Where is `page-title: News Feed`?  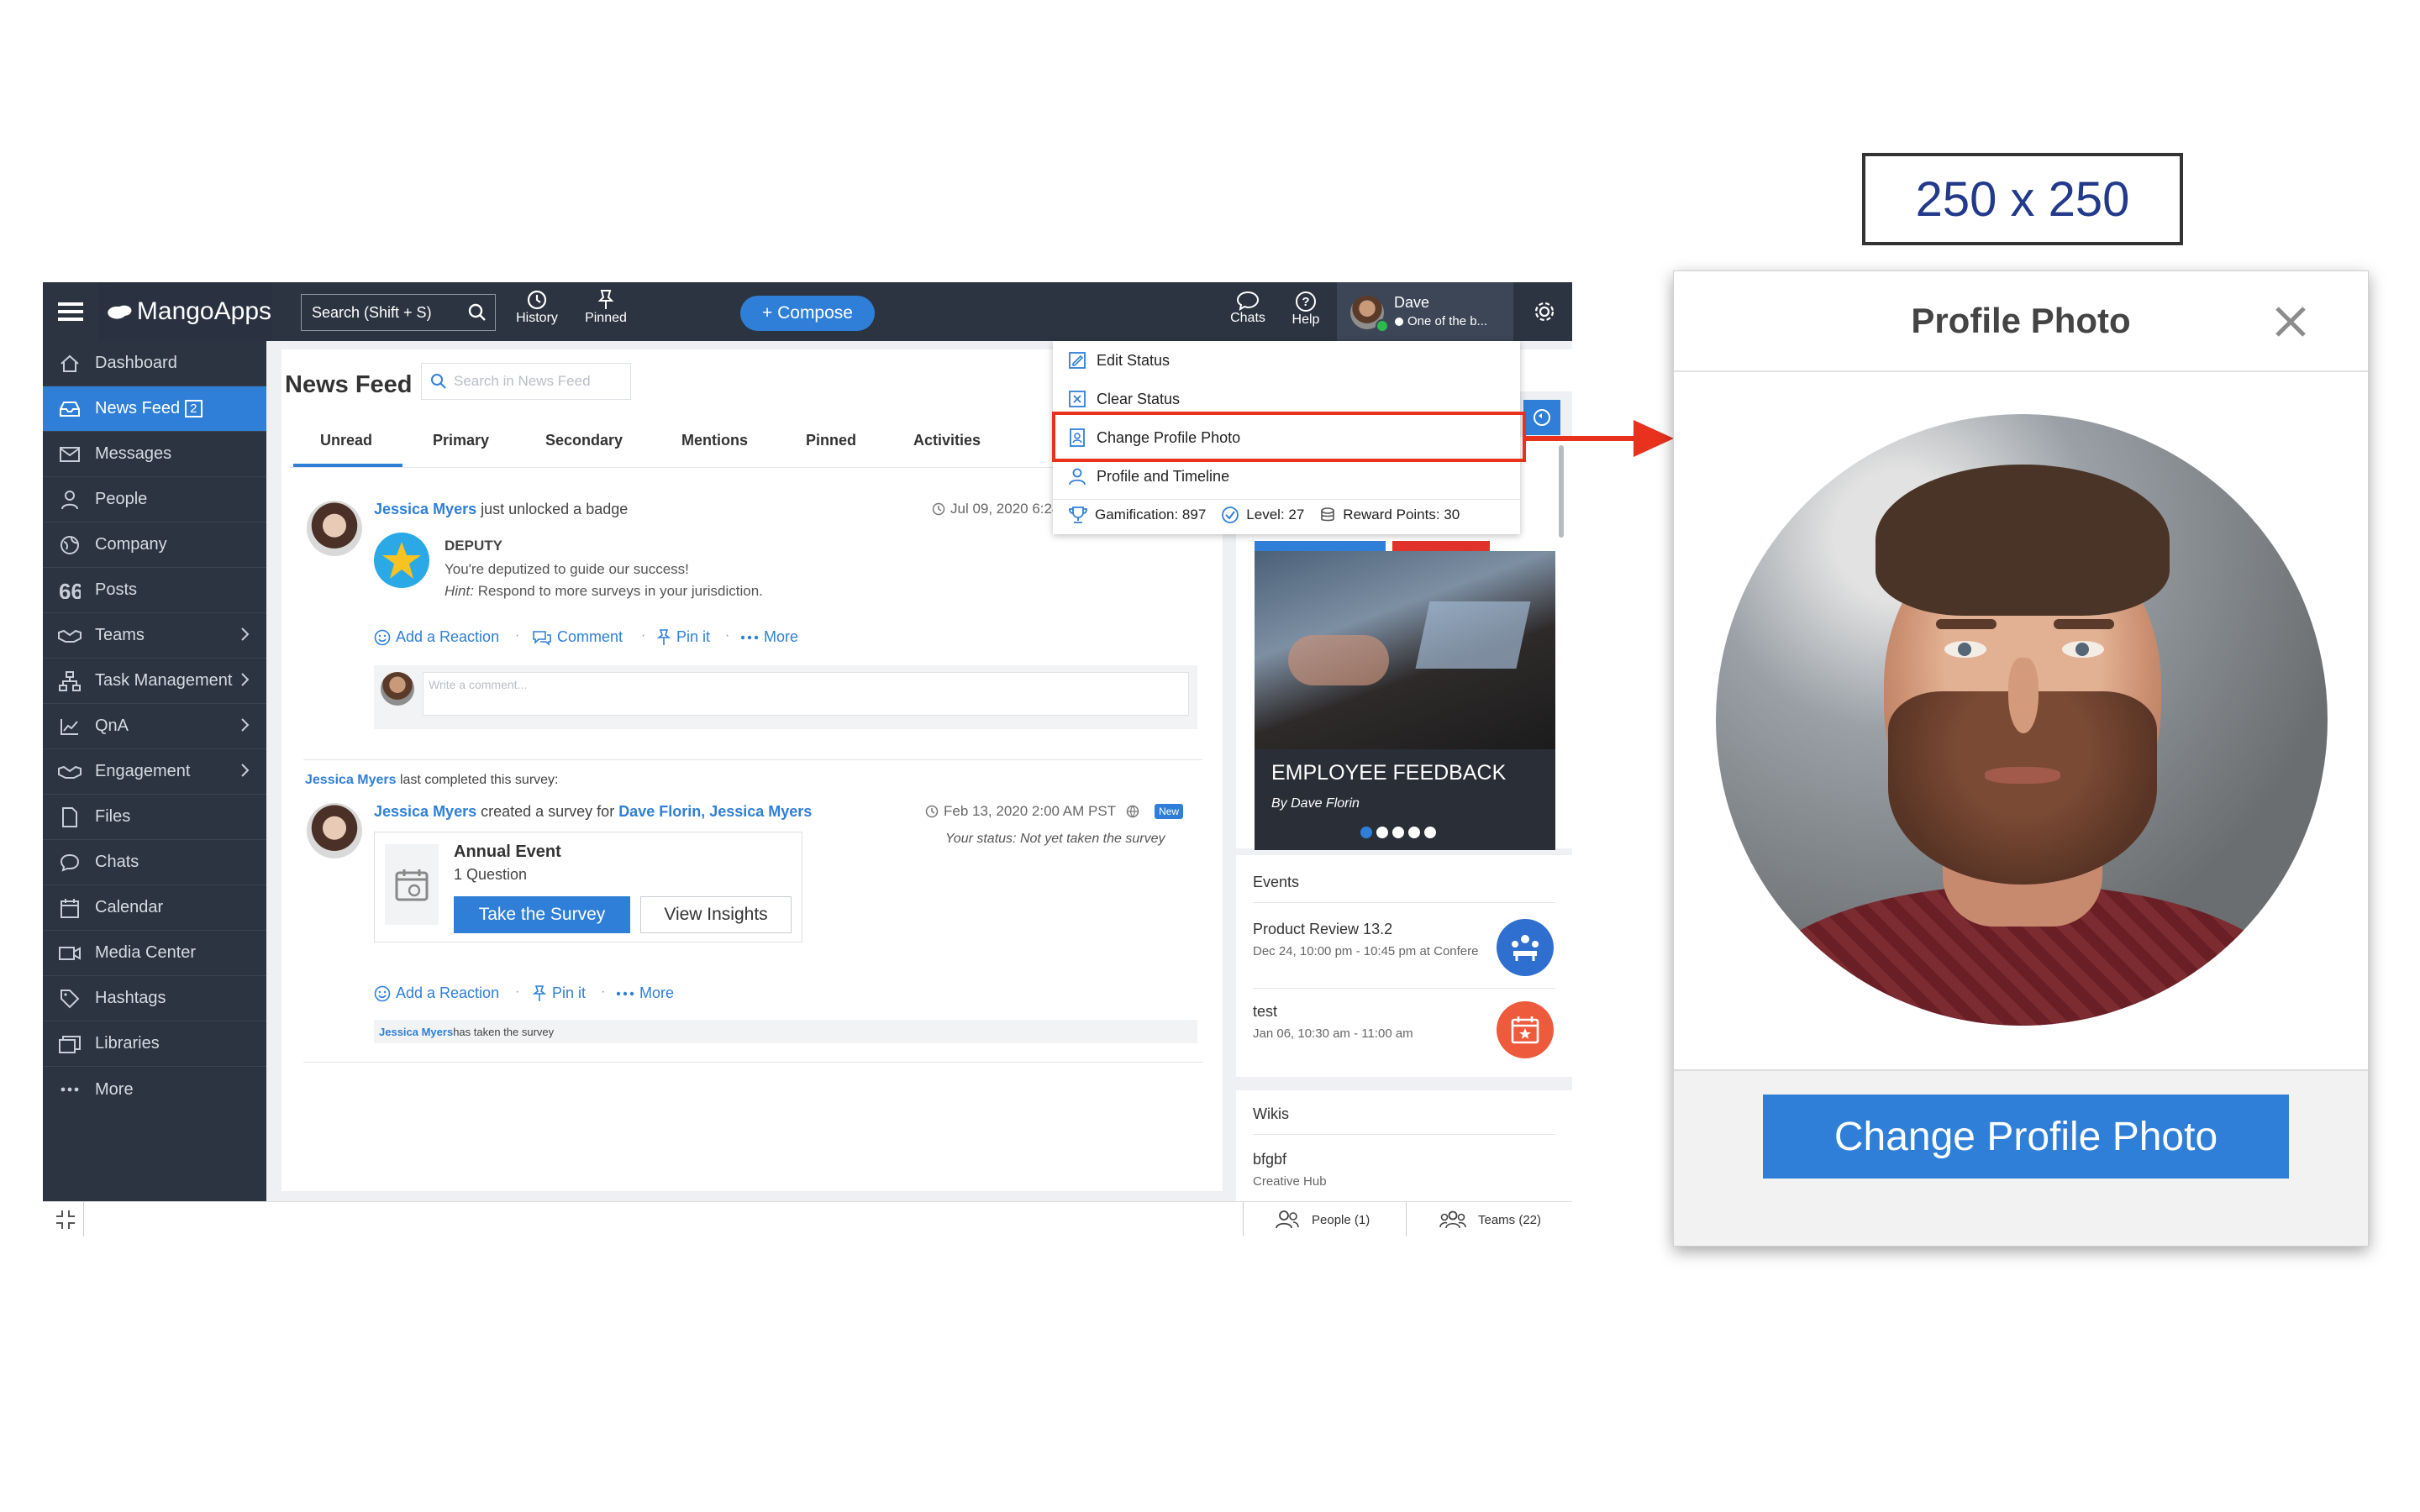
page-title: News Feed is located at coordinates (349, 384).